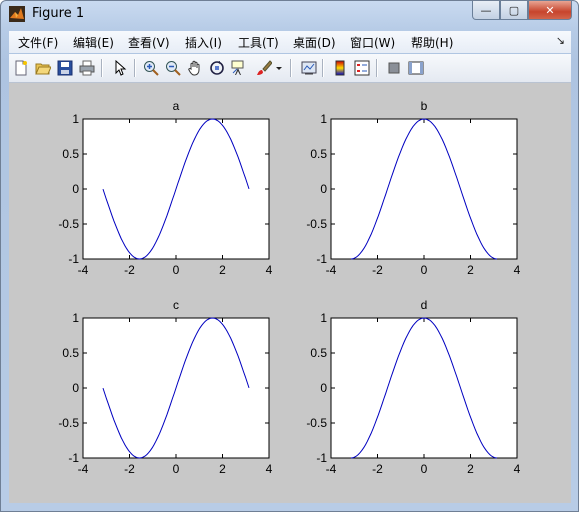 This screenshot has width=579, height=512. What do you see at coordinates (195, 68) in the screenshot?
I see `pan-hand-icon` at bounding box center [195, 68].